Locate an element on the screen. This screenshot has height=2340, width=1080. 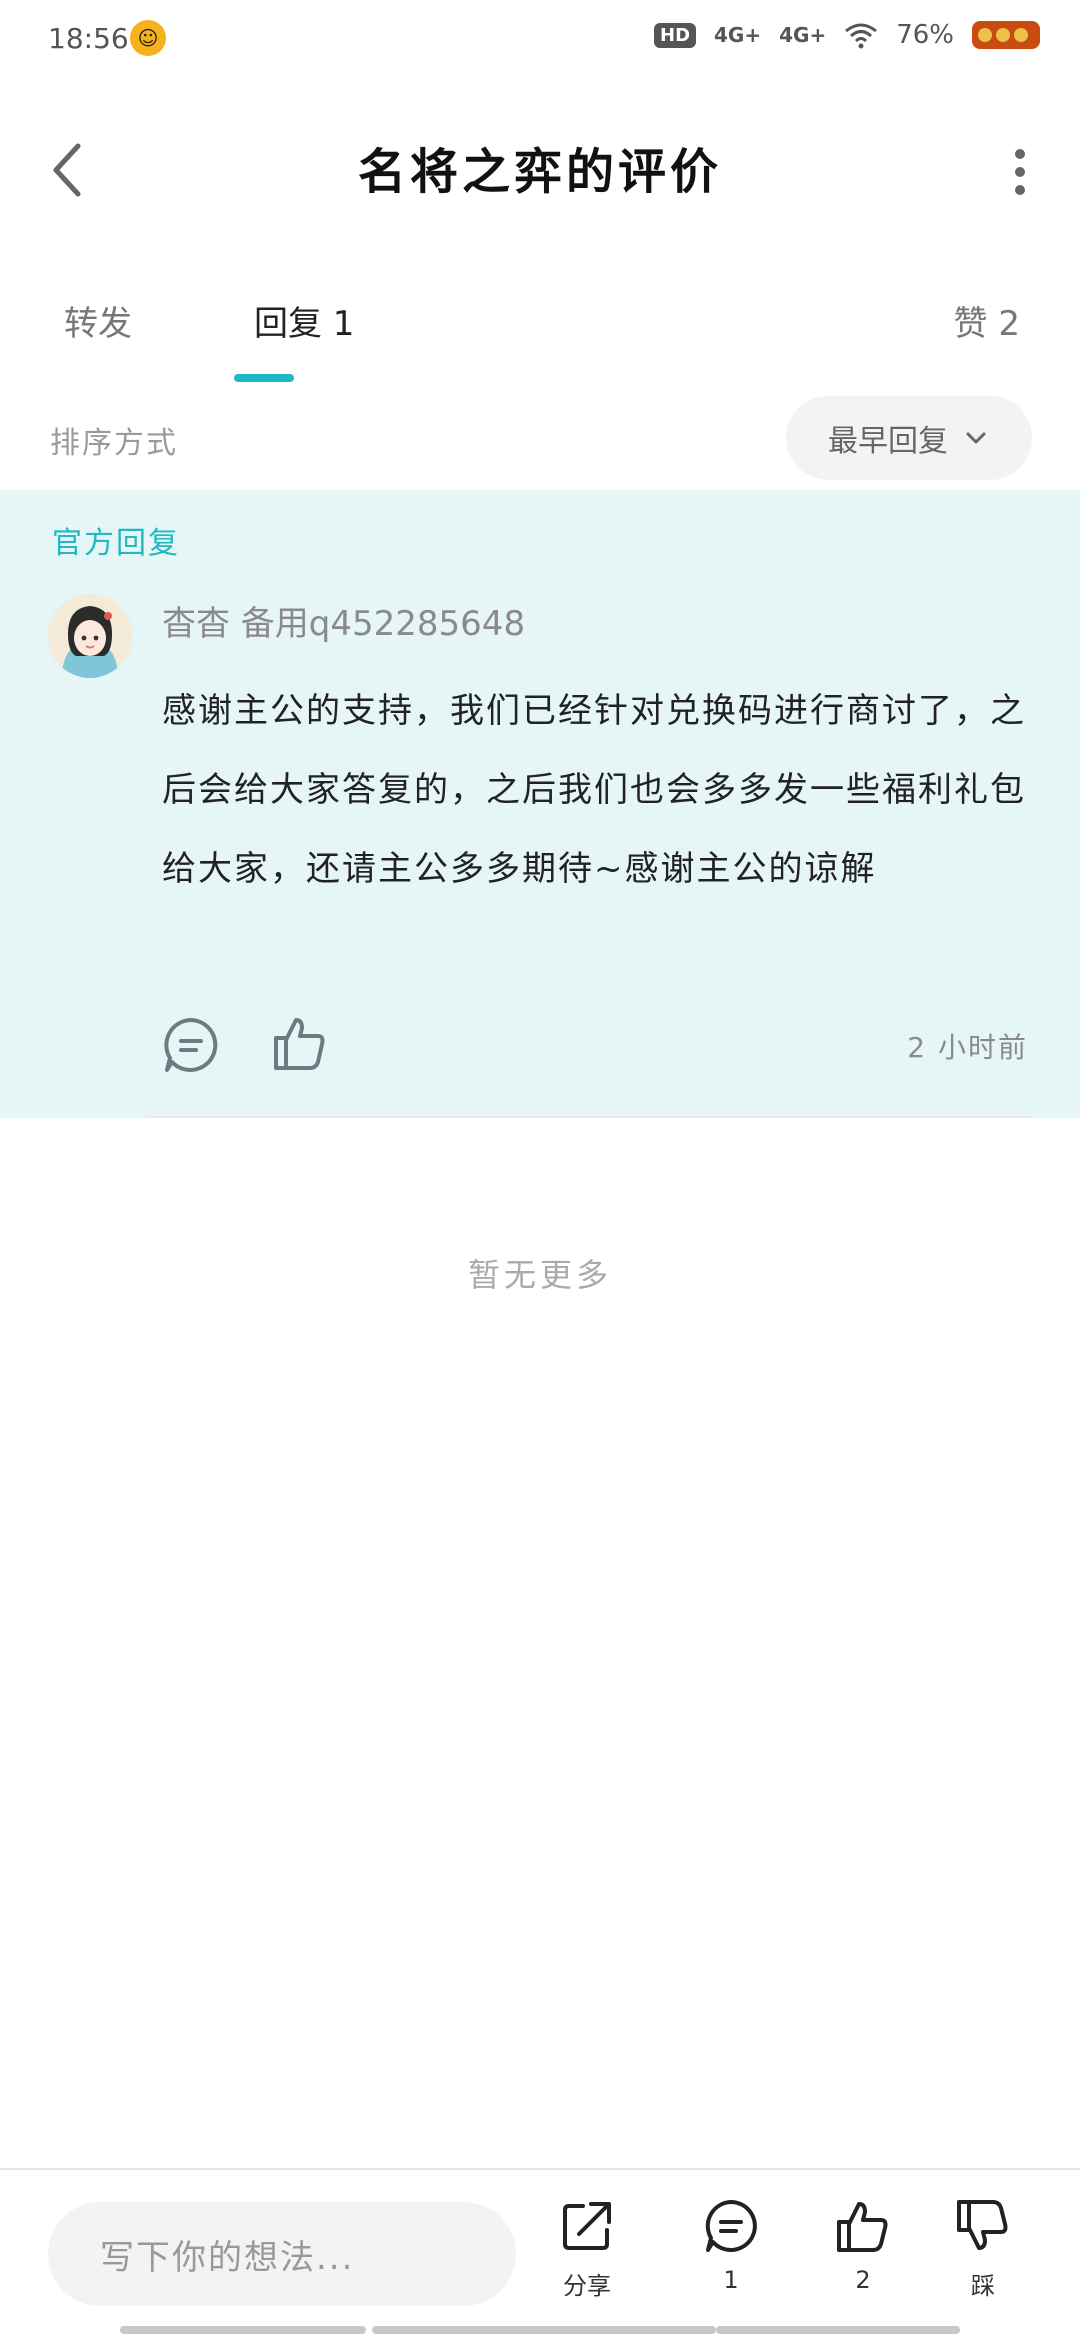
reply-username: 杳杳 备用q452285648 is located at coordinates (343, 620).